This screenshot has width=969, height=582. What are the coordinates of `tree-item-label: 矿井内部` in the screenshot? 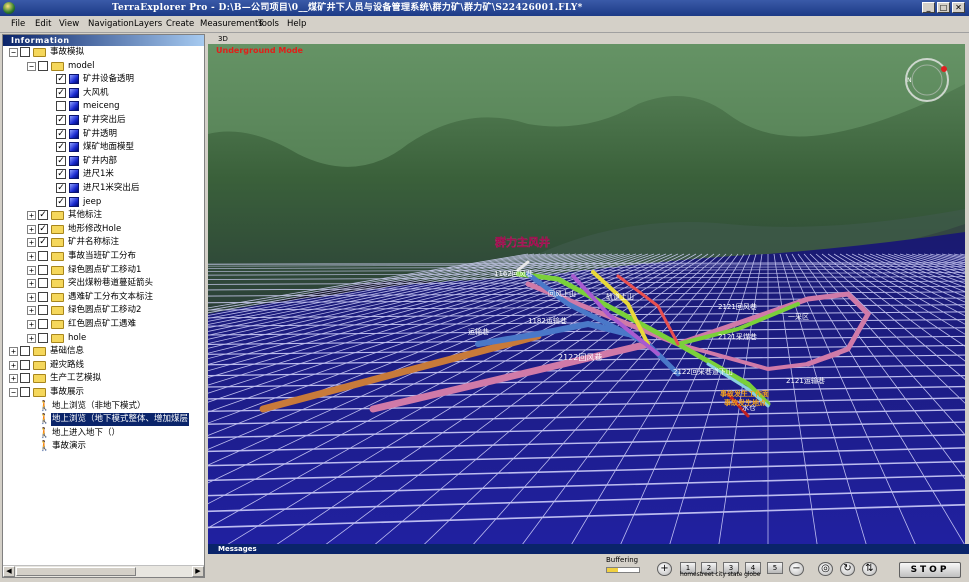 It's located at (100, 160).